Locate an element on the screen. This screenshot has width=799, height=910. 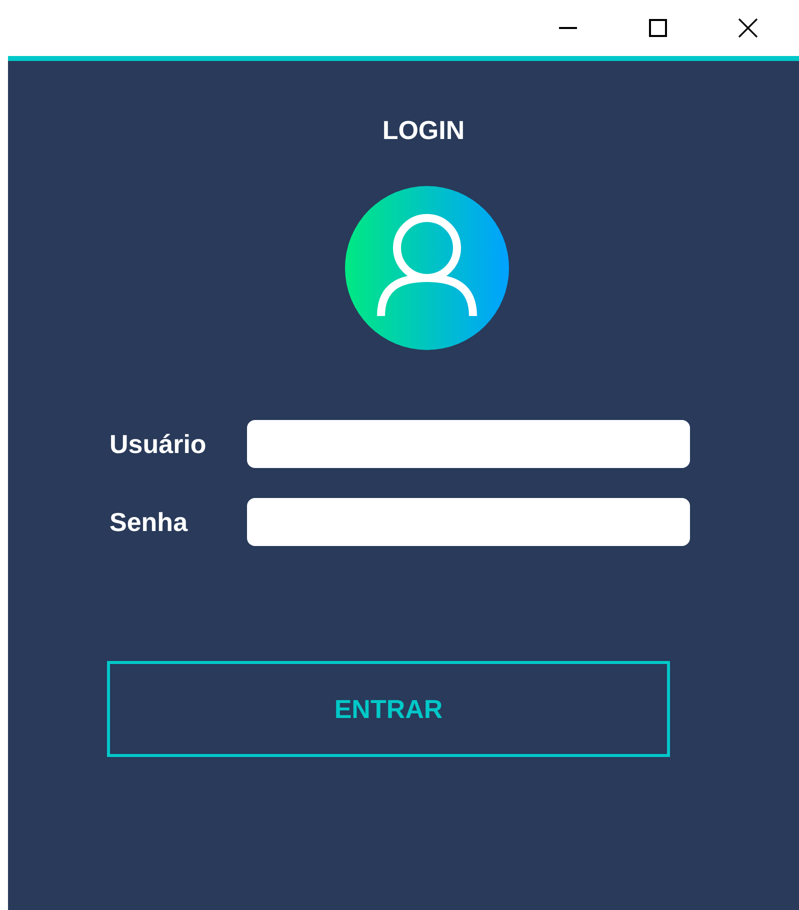
user-avatar-icon is located at coordinates (426, 268).